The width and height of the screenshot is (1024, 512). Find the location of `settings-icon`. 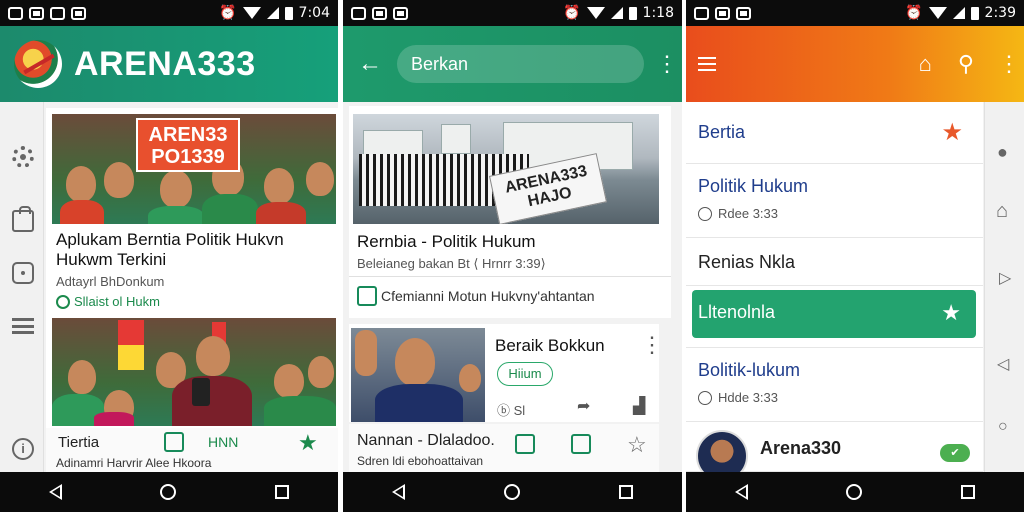

settings-icon is located at coordinates (23, 157).